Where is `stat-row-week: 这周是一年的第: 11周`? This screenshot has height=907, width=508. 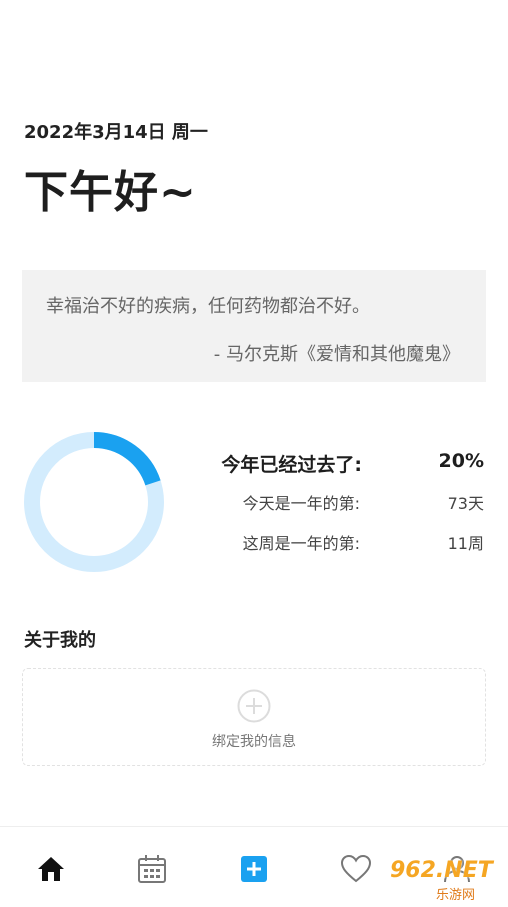 stat-row-week: 这周是一年的第: 11周 is located at coordinates (338, 550).